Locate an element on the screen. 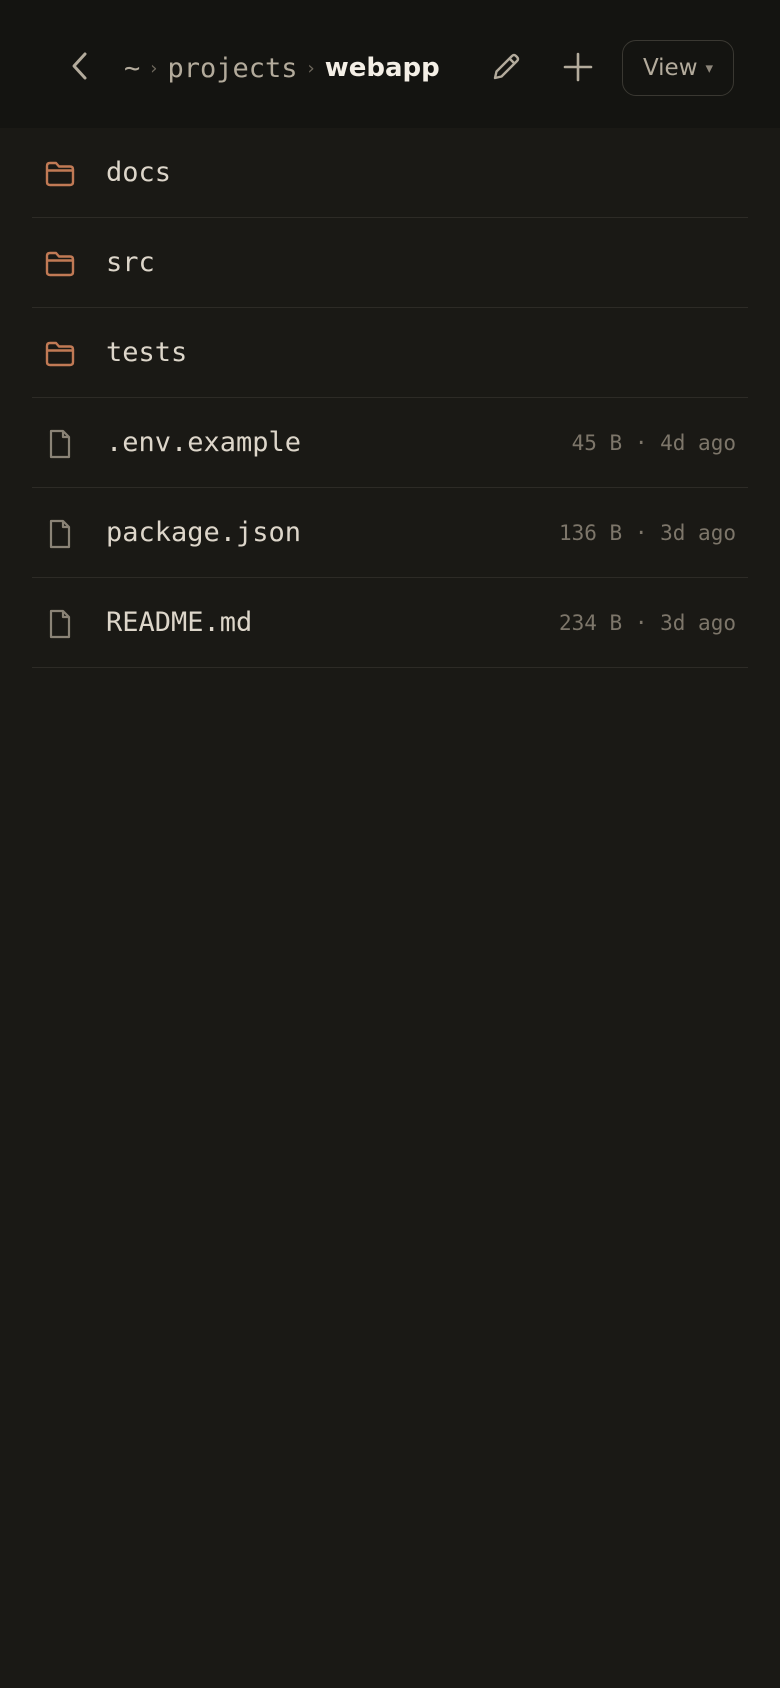 The width and height of the screenshot is (780, 1688). breadcrumb-item-projects: projects is located at coordinates (232, 68).